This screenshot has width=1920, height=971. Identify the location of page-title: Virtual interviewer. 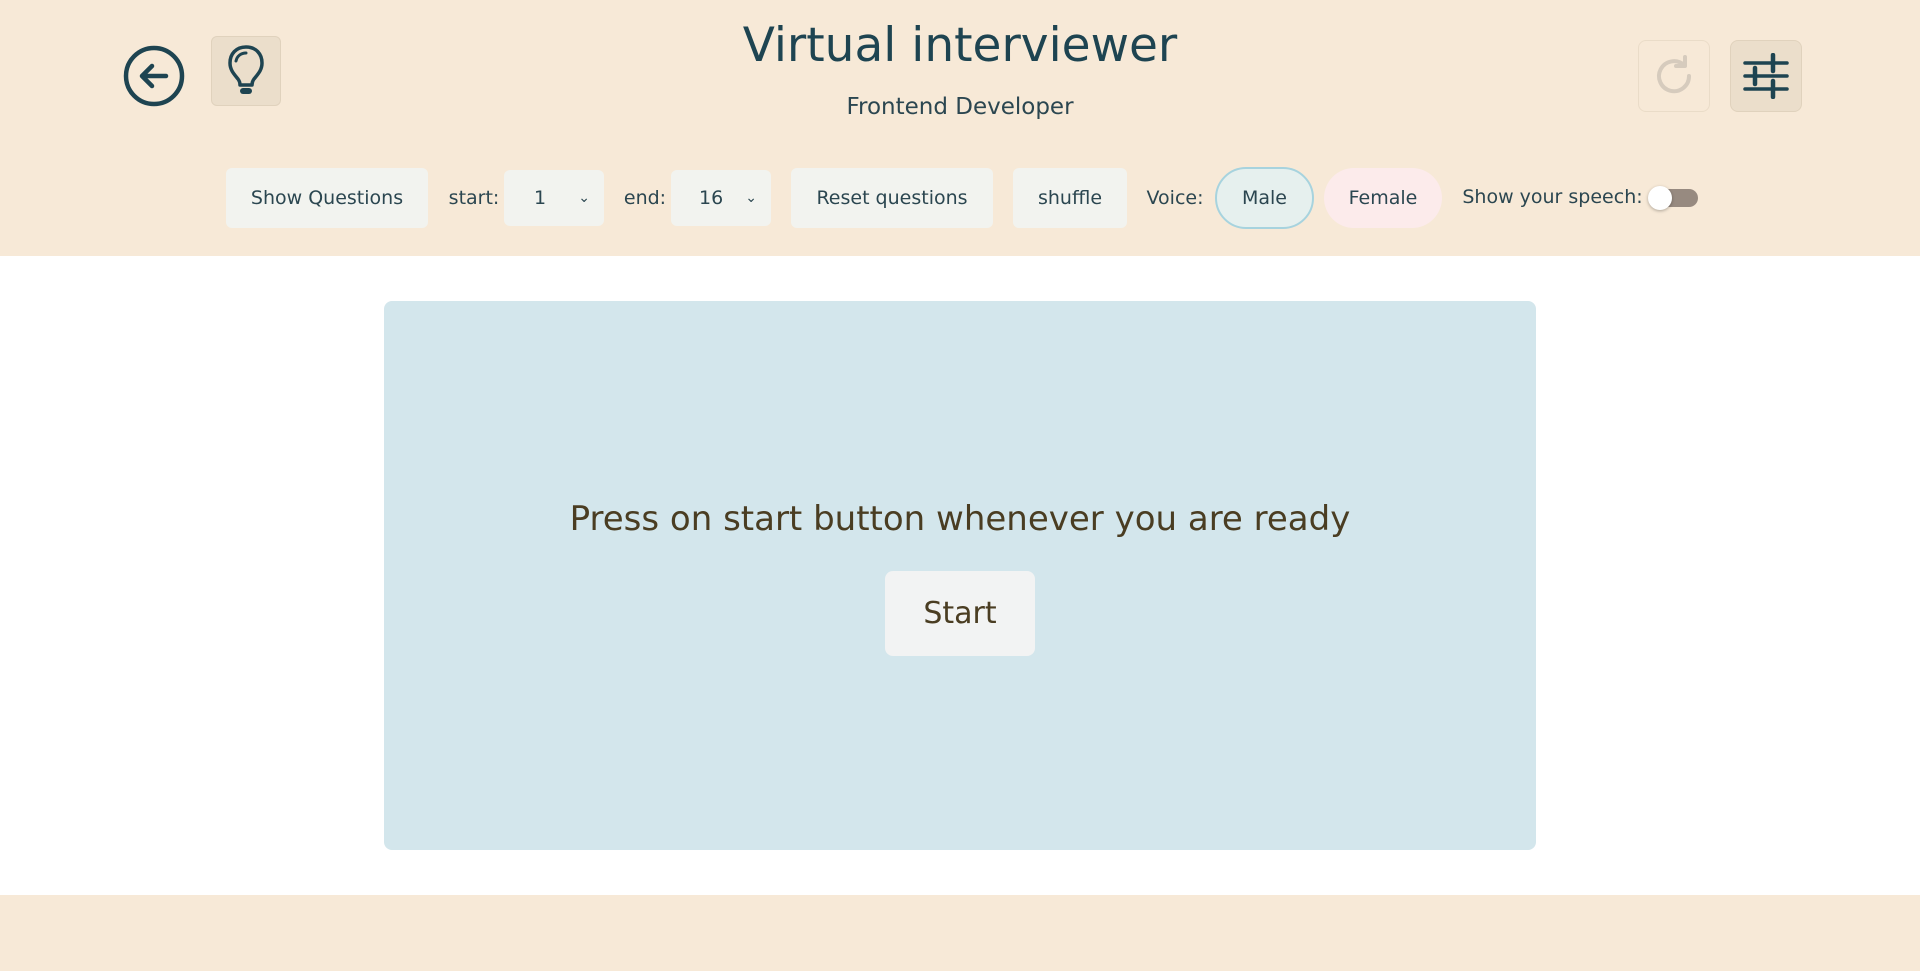
(960, 45).